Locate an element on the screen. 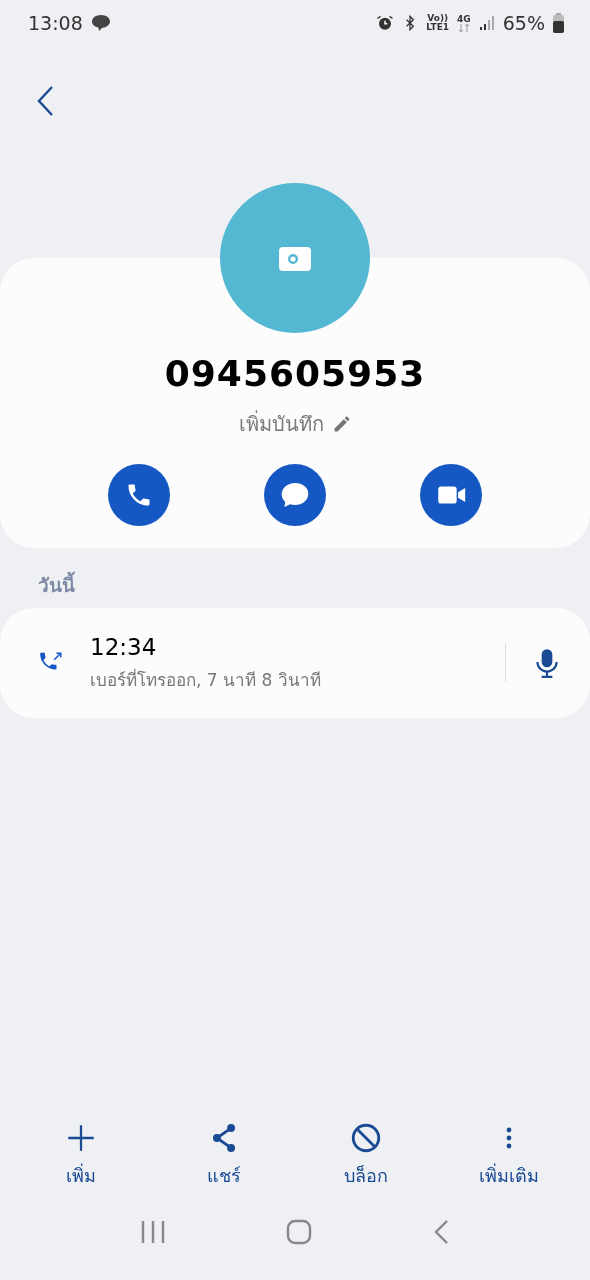  back-icon is located at coordinates (441, 1232).